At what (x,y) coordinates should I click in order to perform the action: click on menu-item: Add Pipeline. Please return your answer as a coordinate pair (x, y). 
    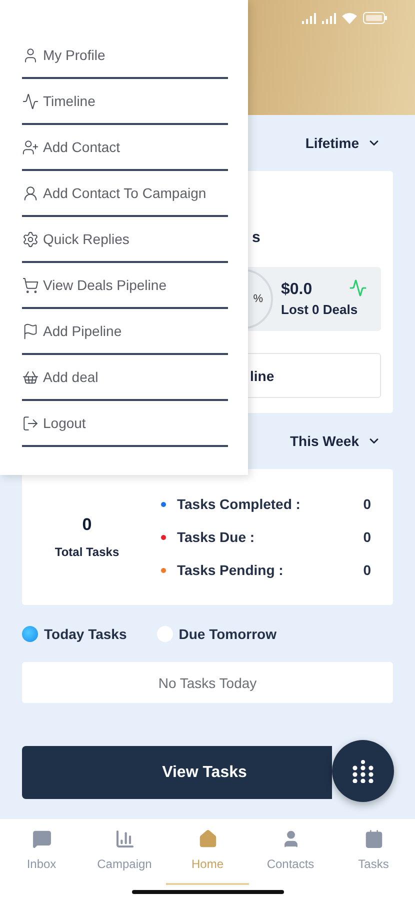
    Looking at the image, I should click on (125, 332).